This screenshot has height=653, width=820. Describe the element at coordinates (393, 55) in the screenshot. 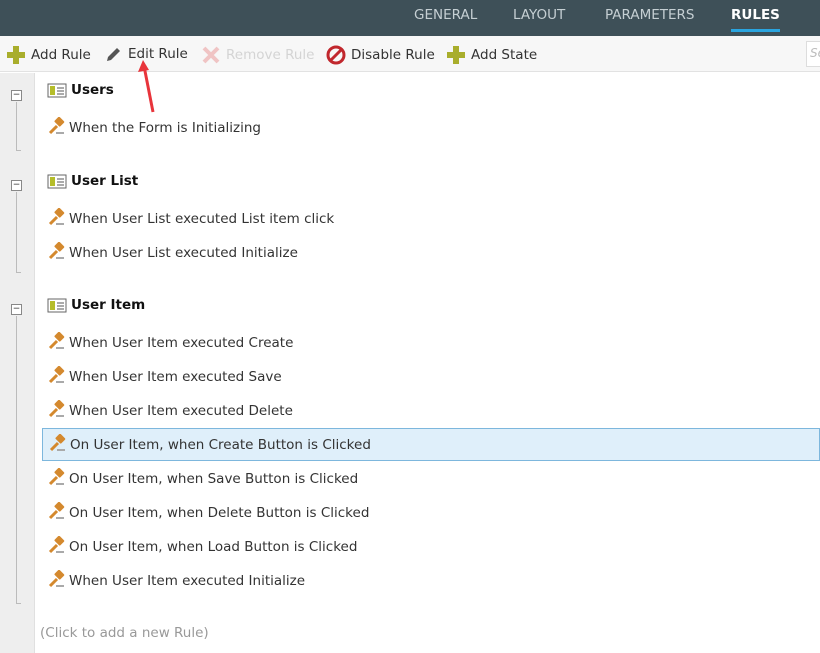

I see `disable-rule-label: Disable Rule` at that location.